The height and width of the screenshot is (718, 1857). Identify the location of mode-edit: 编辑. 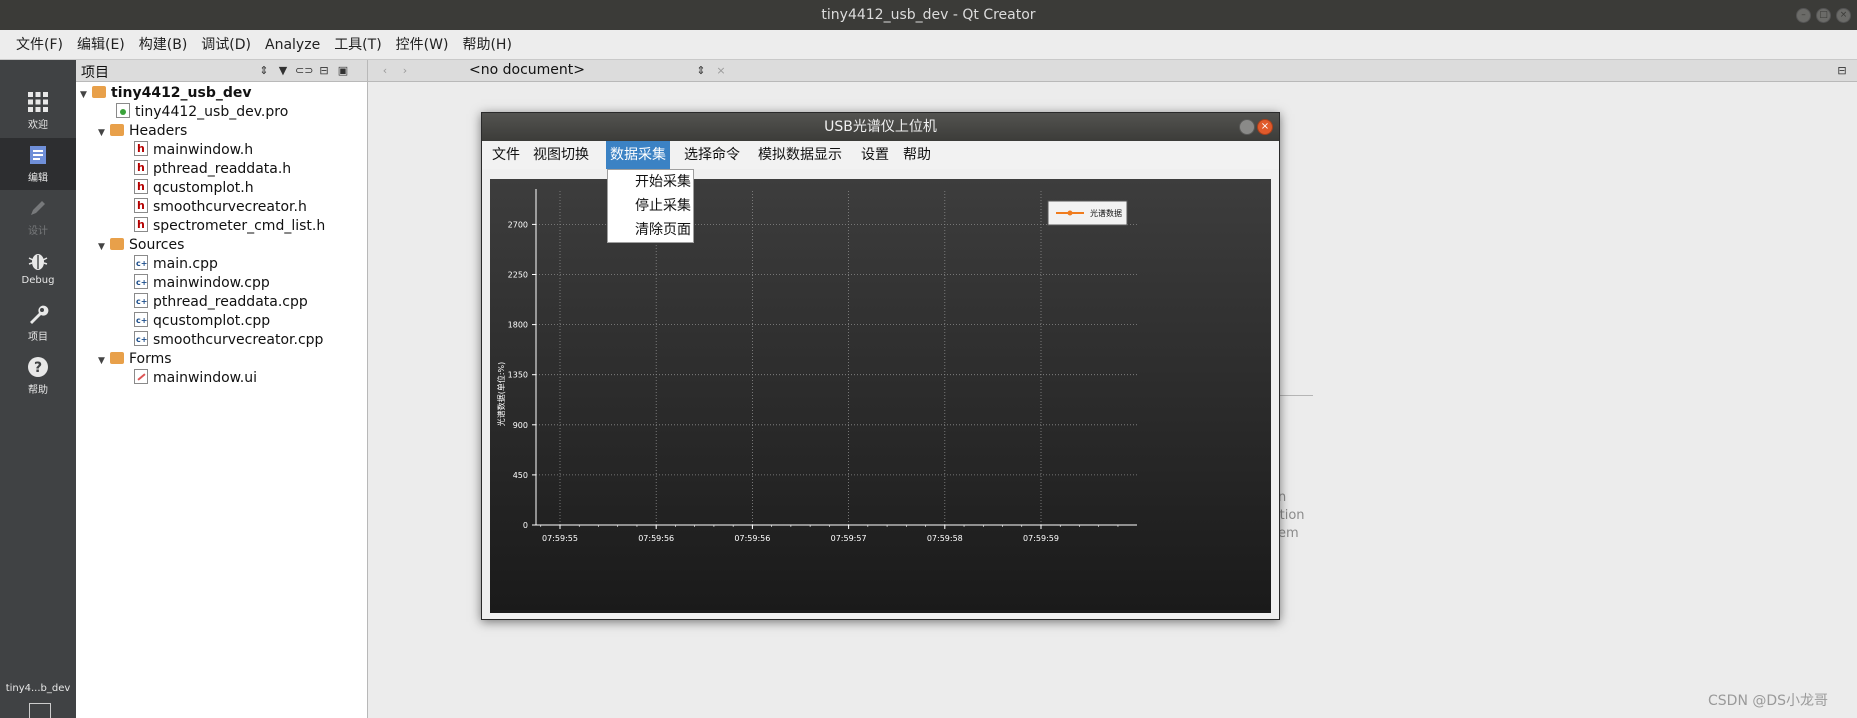
(38, 164).